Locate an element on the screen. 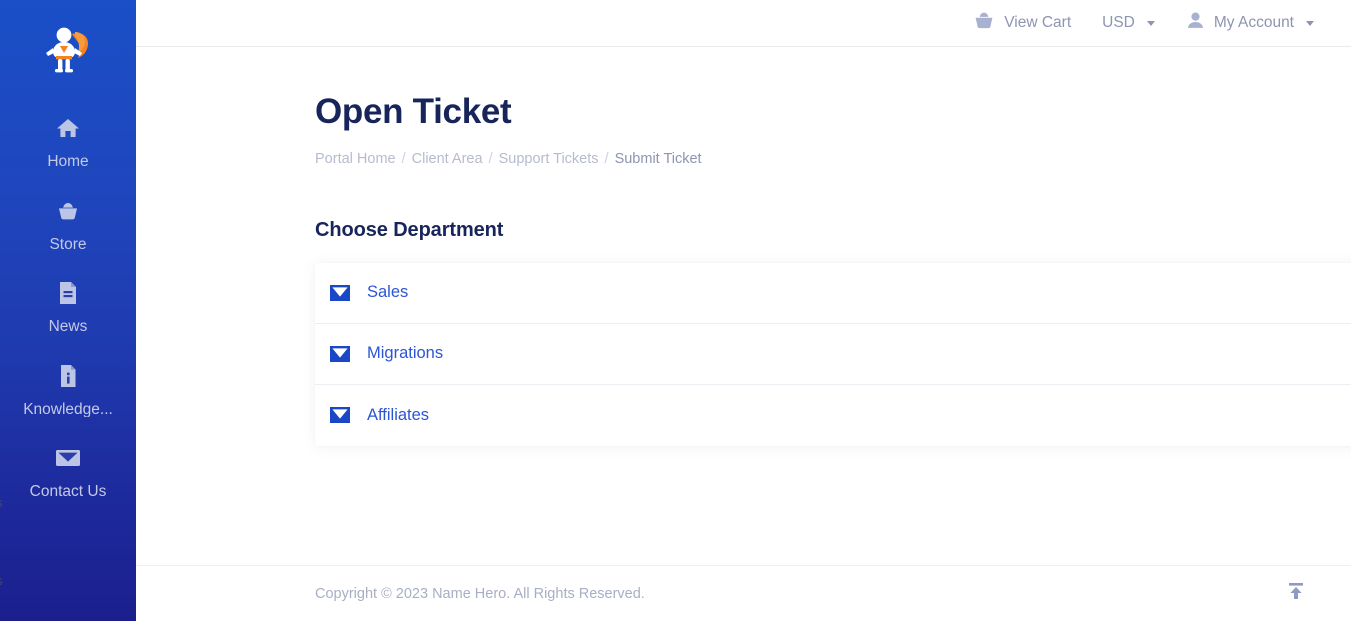 The height and width of the screenshot is (621, 1351). my-account-menu: My Account is located at coordinates (1250, 23).